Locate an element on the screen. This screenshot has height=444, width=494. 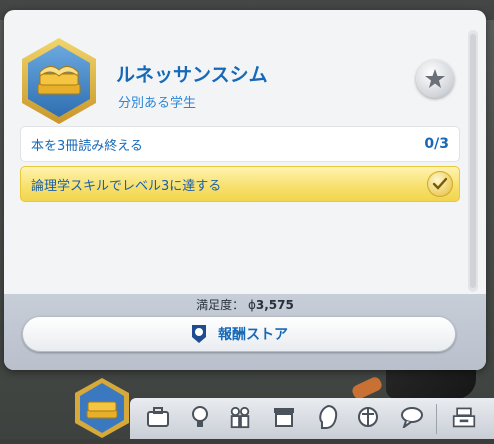
scrollbar is located at coordinates (473, 161).